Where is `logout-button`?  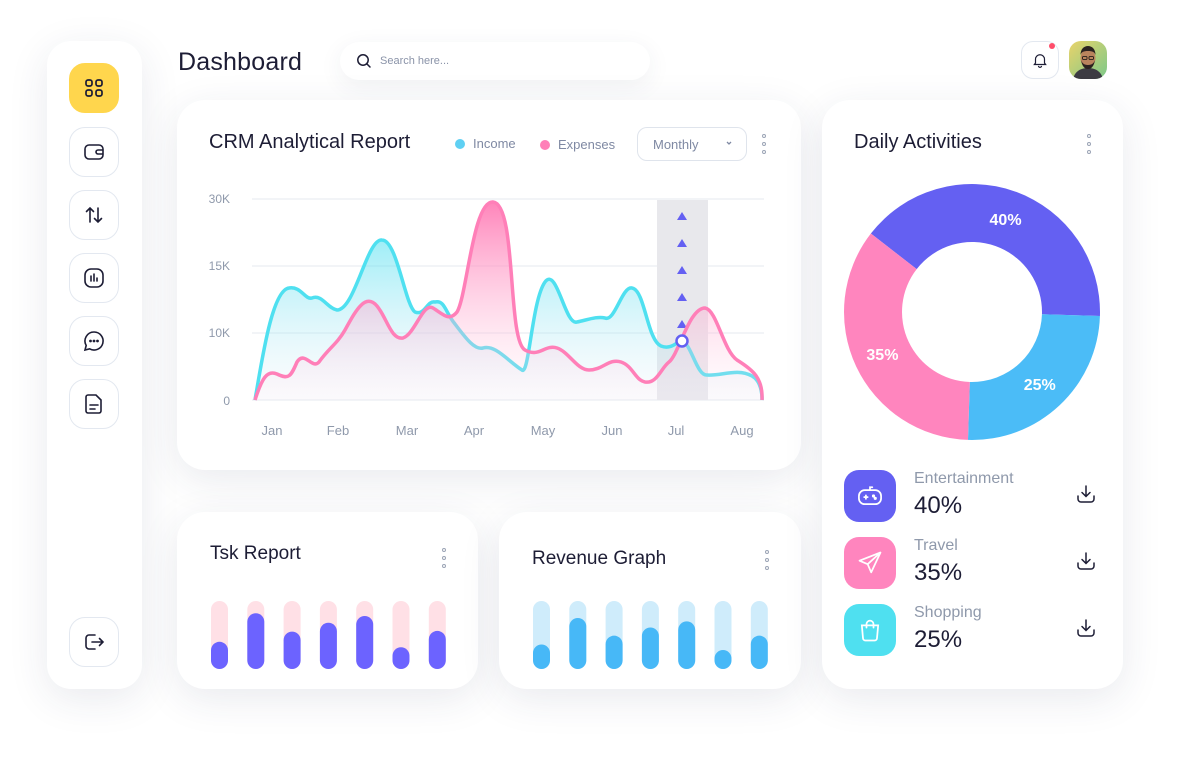 logout-button is located at coordinates (94, 642).